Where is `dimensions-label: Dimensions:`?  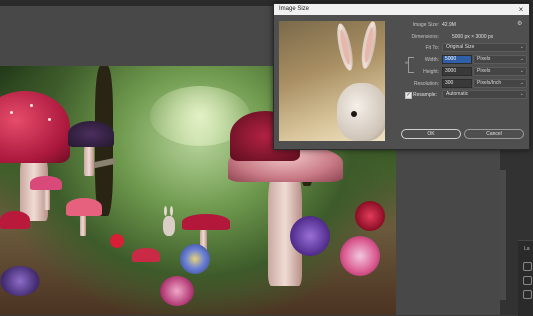 dimensions-label: Dimensions: is located at coordinates (425, 37).